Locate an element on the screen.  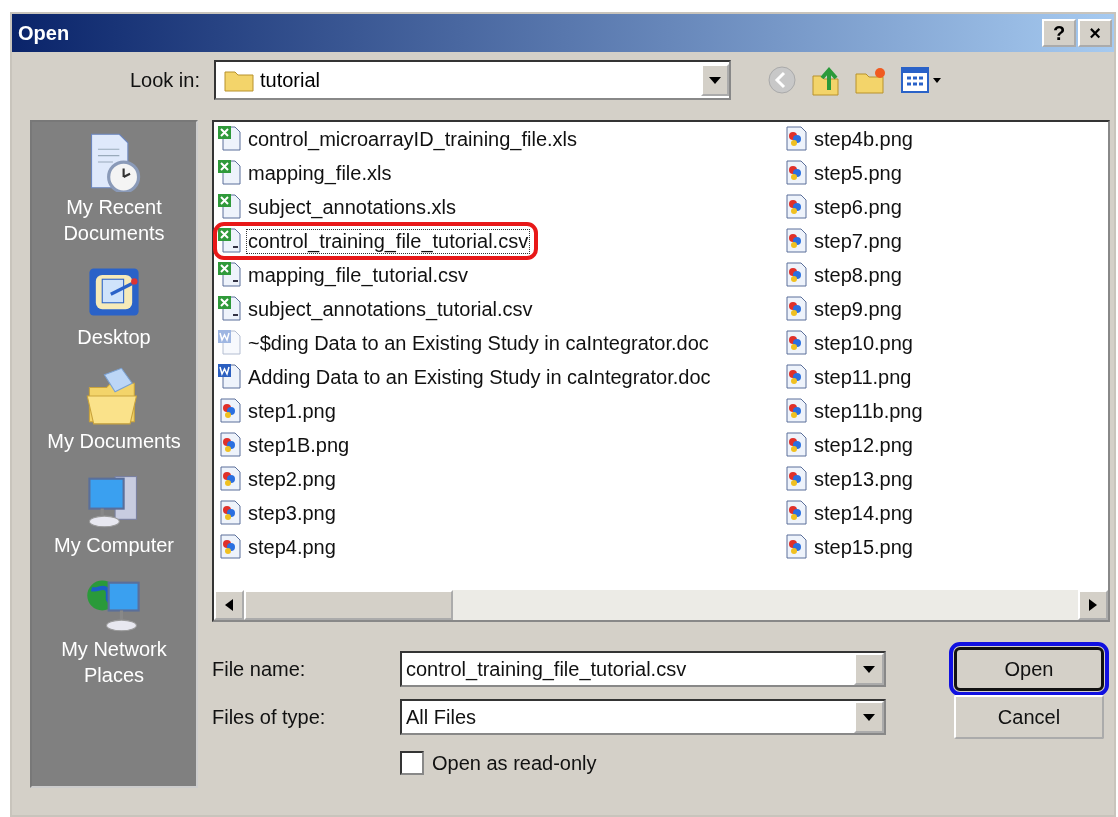
file-item: step9.png is located at coordinates (845, 309).